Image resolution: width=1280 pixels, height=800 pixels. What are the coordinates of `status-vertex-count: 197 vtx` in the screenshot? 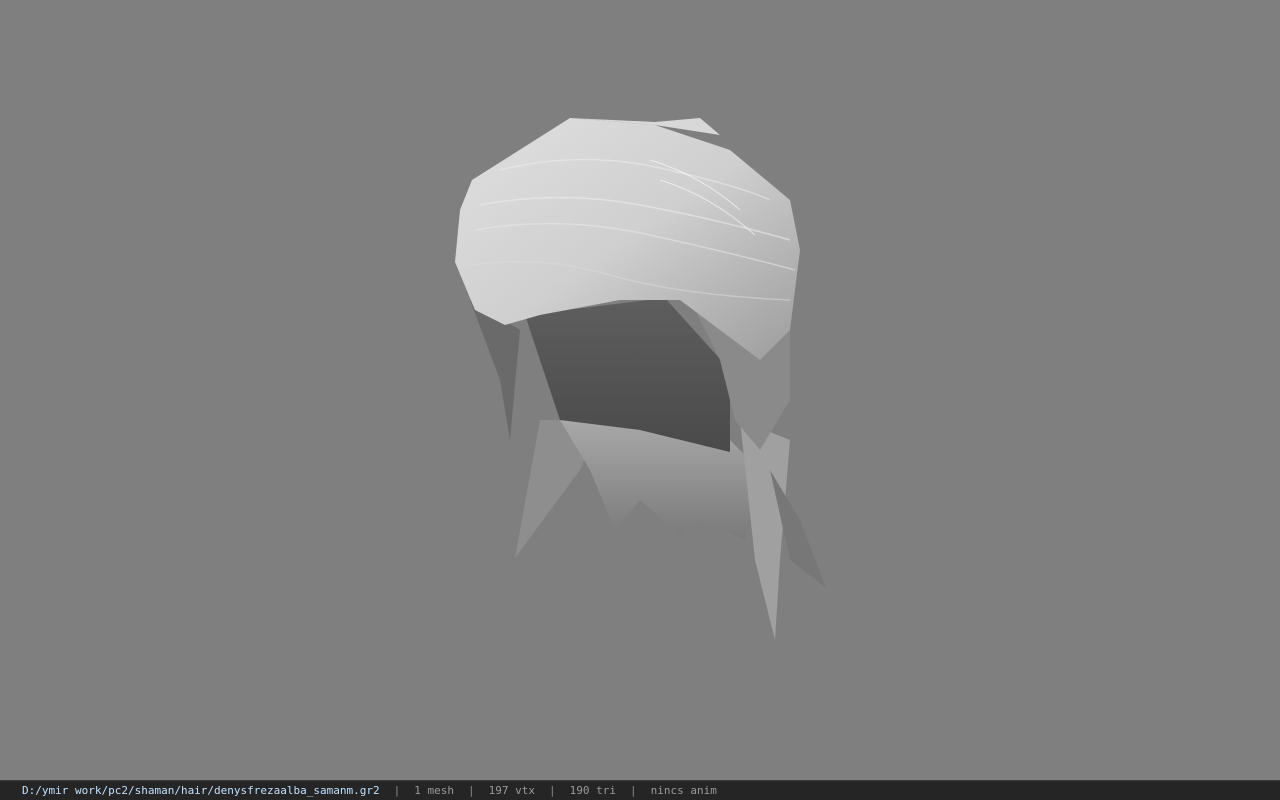 It's located at (511, 790).